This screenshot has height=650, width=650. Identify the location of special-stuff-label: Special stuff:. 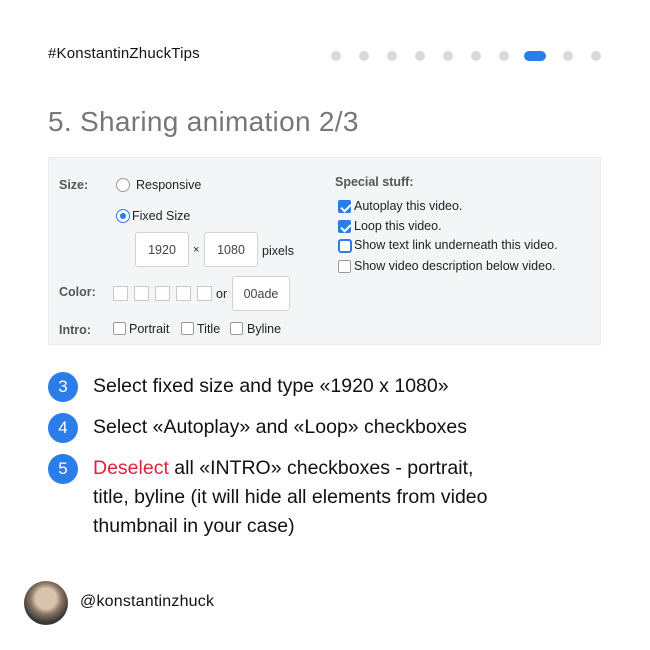
(374, 182).